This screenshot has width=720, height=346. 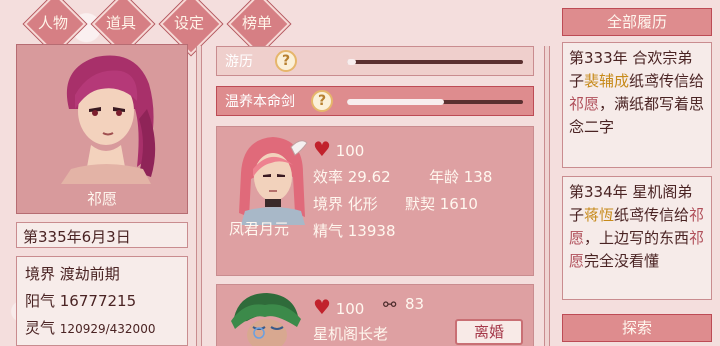 What do you see at coordinates (354, 231) in the screenshot?
I see `companion-essence: 精气 13938` at bounding box center [354, 231].